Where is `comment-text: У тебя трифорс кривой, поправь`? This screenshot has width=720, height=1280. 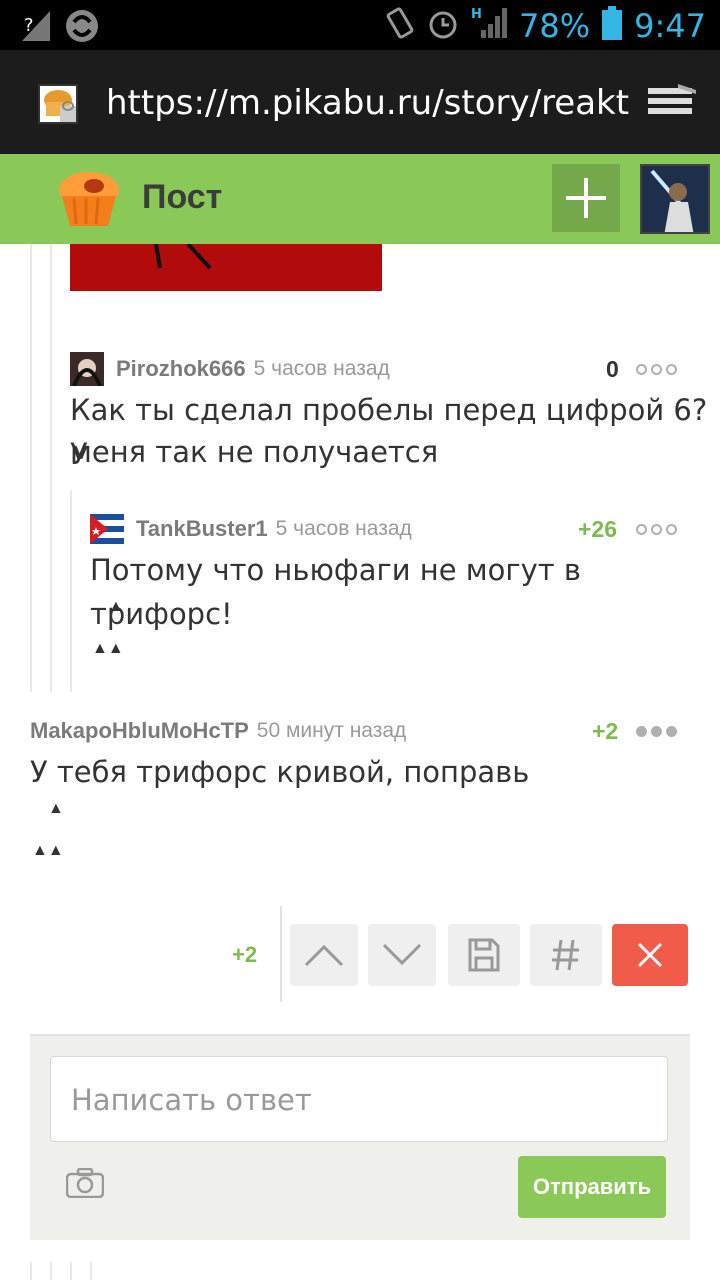
comment-text: У тебя трифорс кривой, поправь is located at coordinates (280, 772).